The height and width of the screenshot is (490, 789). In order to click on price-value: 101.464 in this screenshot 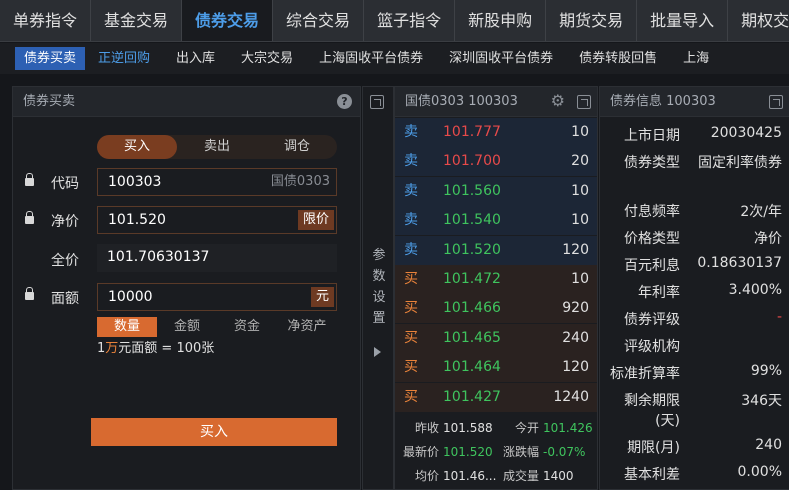, I will do `click(472, 367)`.